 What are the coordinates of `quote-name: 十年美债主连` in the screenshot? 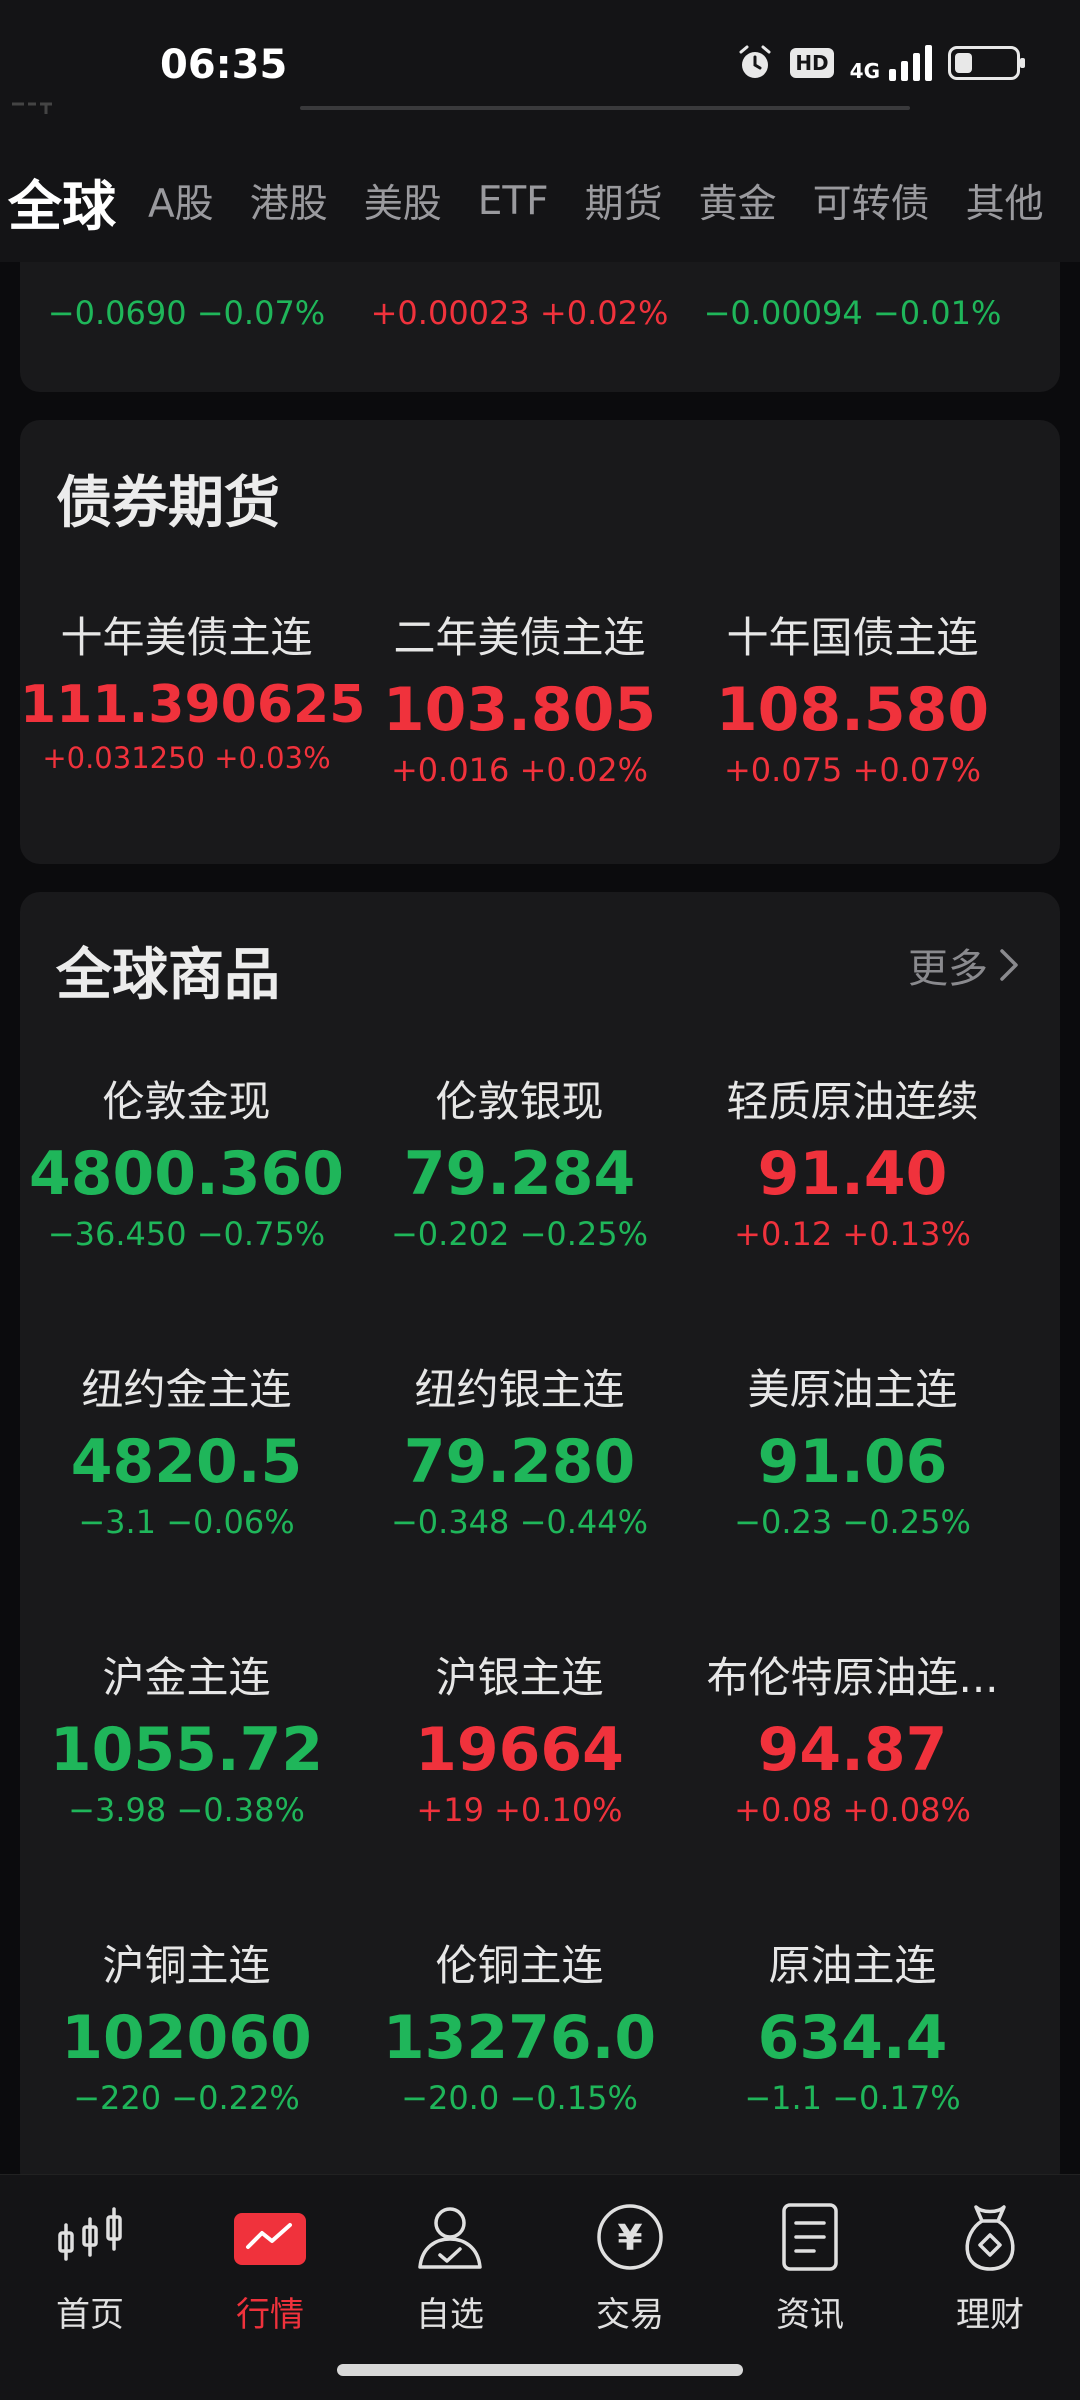 It's located at (186, 637).